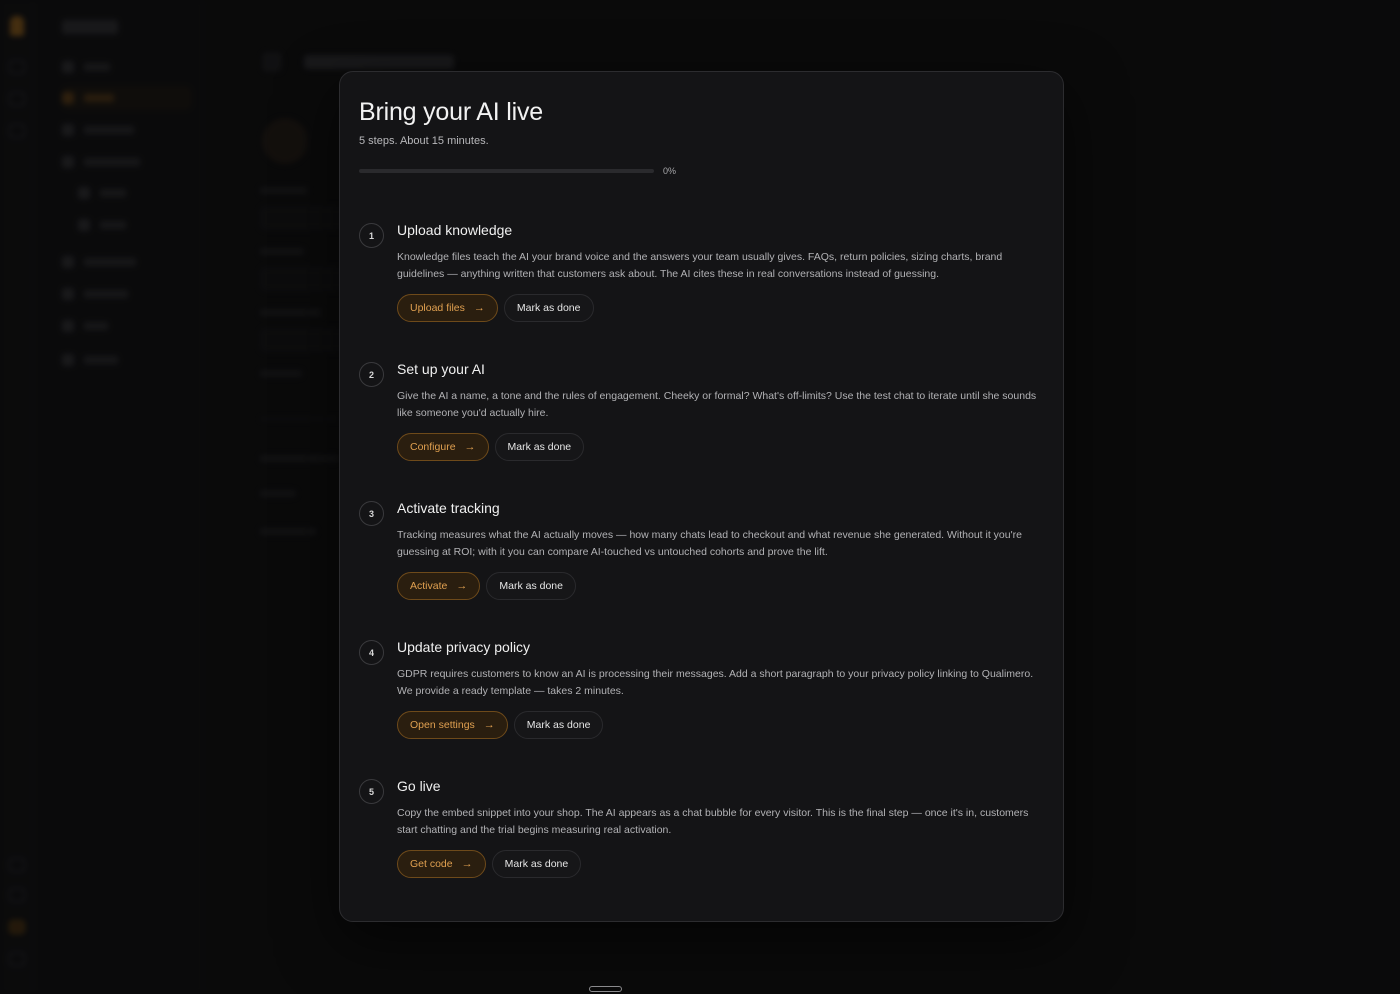  What do you see at coordinates (455, 230) in the screenshot?
I see `step-title: Upload knowledge` at bounding box center [455, 230].